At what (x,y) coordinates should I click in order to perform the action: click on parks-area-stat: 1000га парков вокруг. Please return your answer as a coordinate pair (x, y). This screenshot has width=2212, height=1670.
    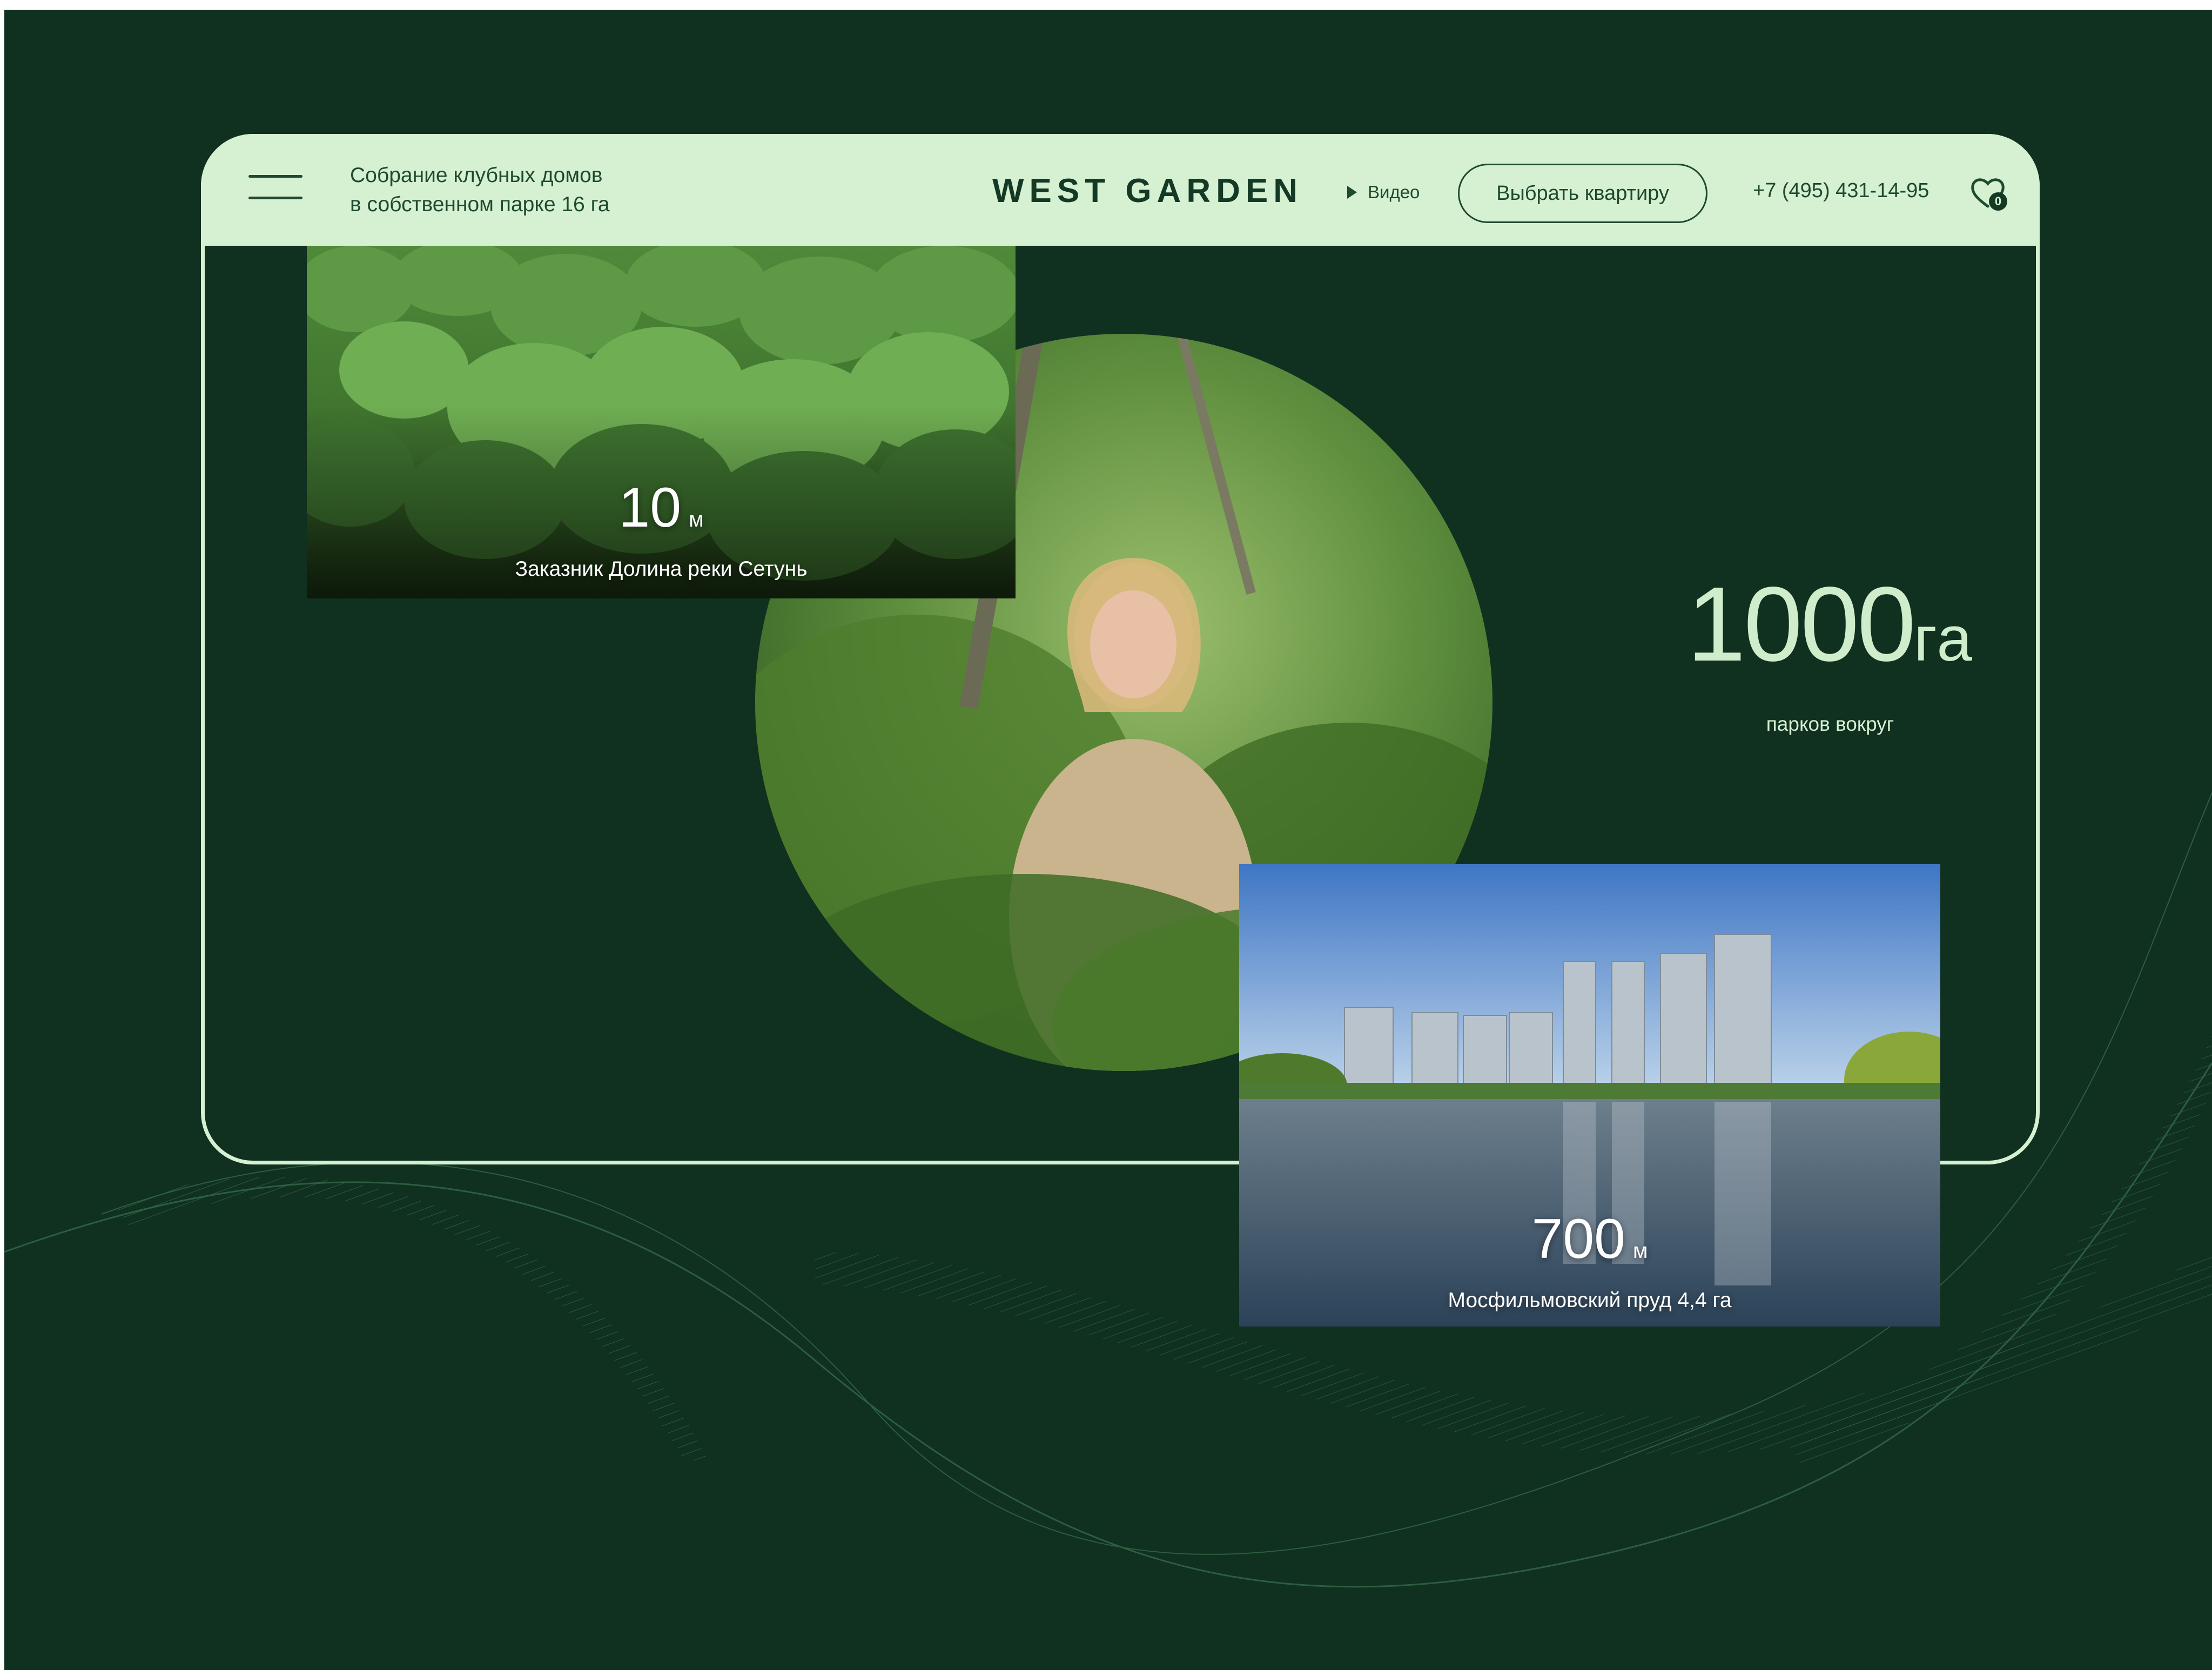
    Looking at the image, I should click on (1830, 653).